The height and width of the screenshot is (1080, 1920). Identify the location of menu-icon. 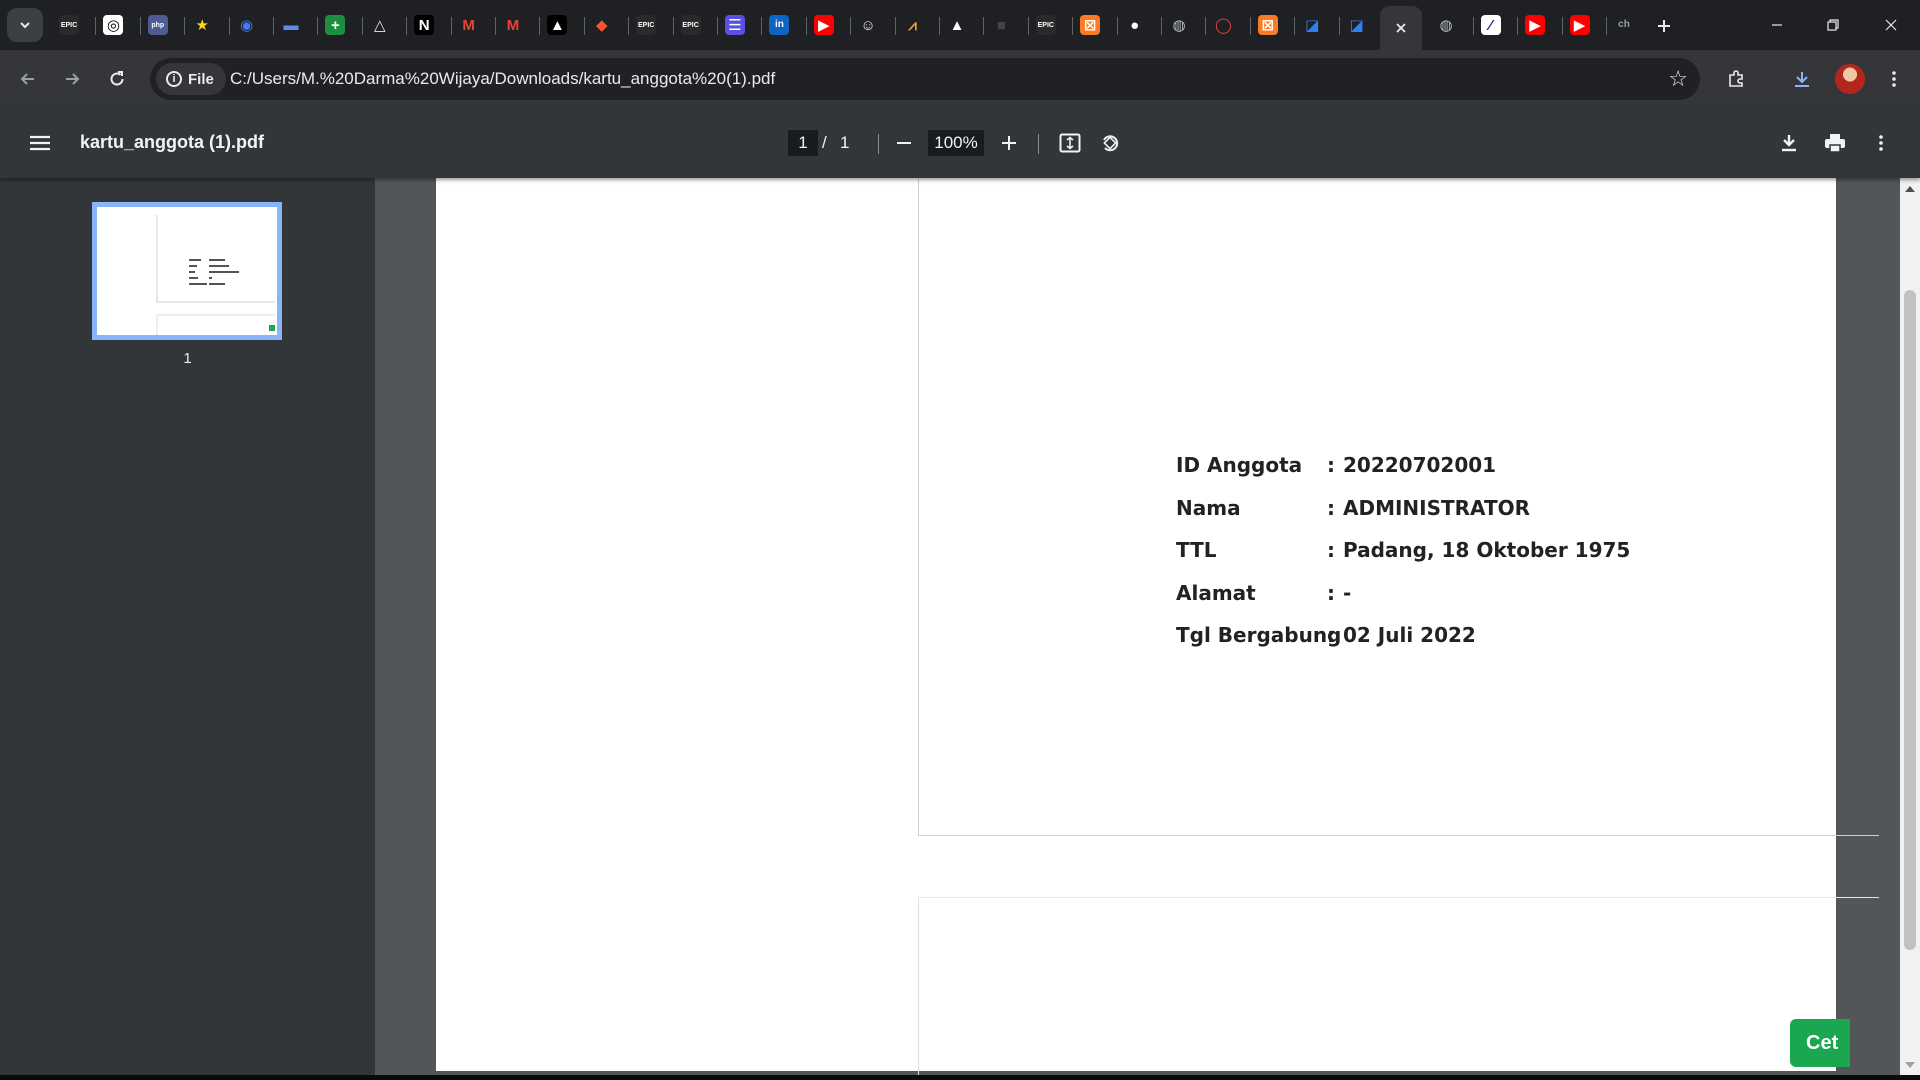
(40, 143).